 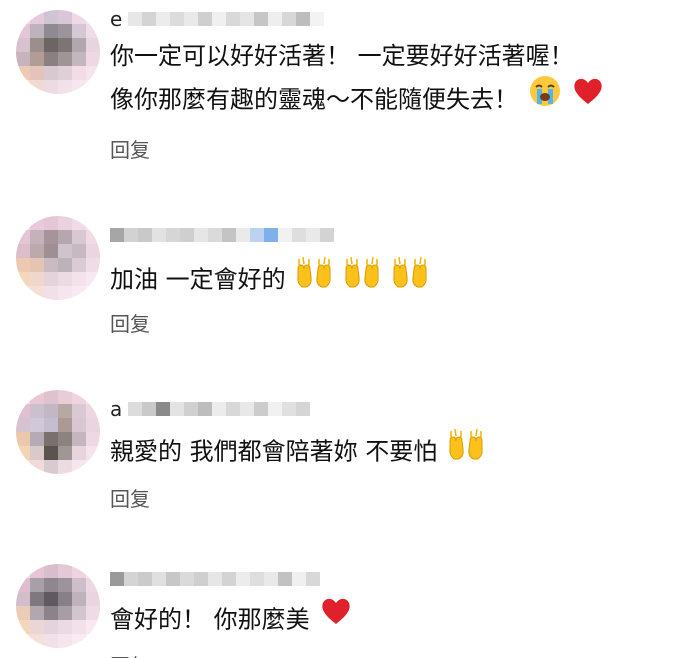 I want to click on username: e, so click(x=217, y=19).